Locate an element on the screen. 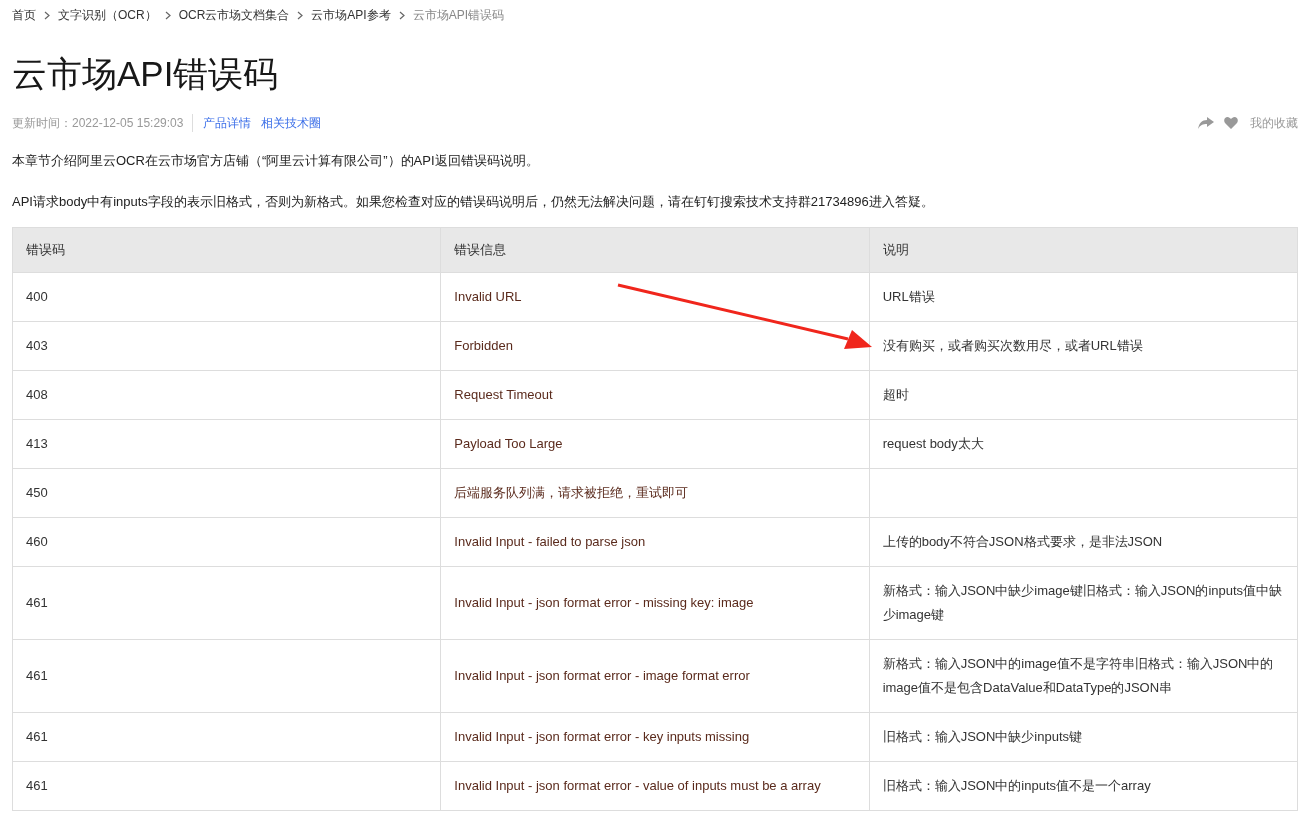 This screenshot has width=1310, height=813. table-cell: 408 is located at coordinates (37, 394).